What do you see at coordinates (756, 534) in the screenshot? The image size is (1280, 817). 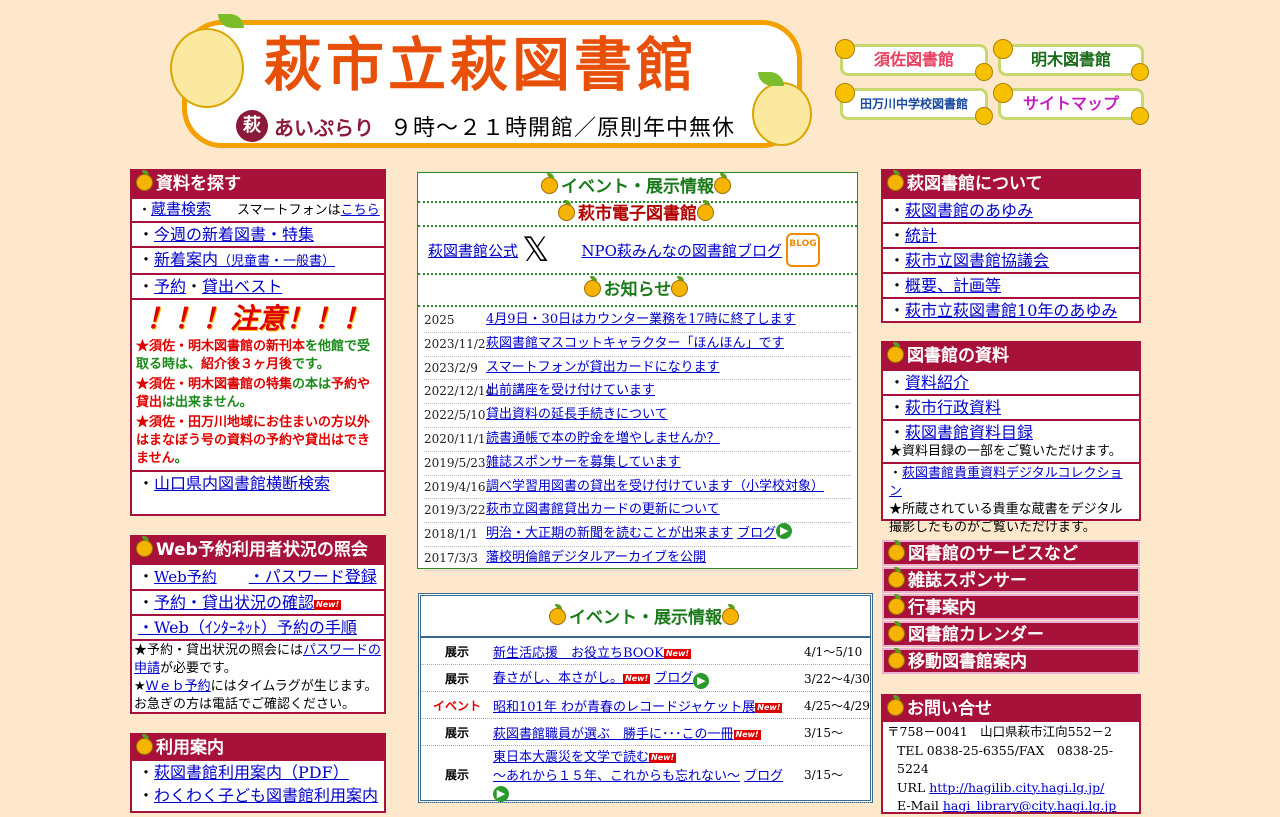 I see `news-blog-link: ブログ` at bounding box center [756, 534].